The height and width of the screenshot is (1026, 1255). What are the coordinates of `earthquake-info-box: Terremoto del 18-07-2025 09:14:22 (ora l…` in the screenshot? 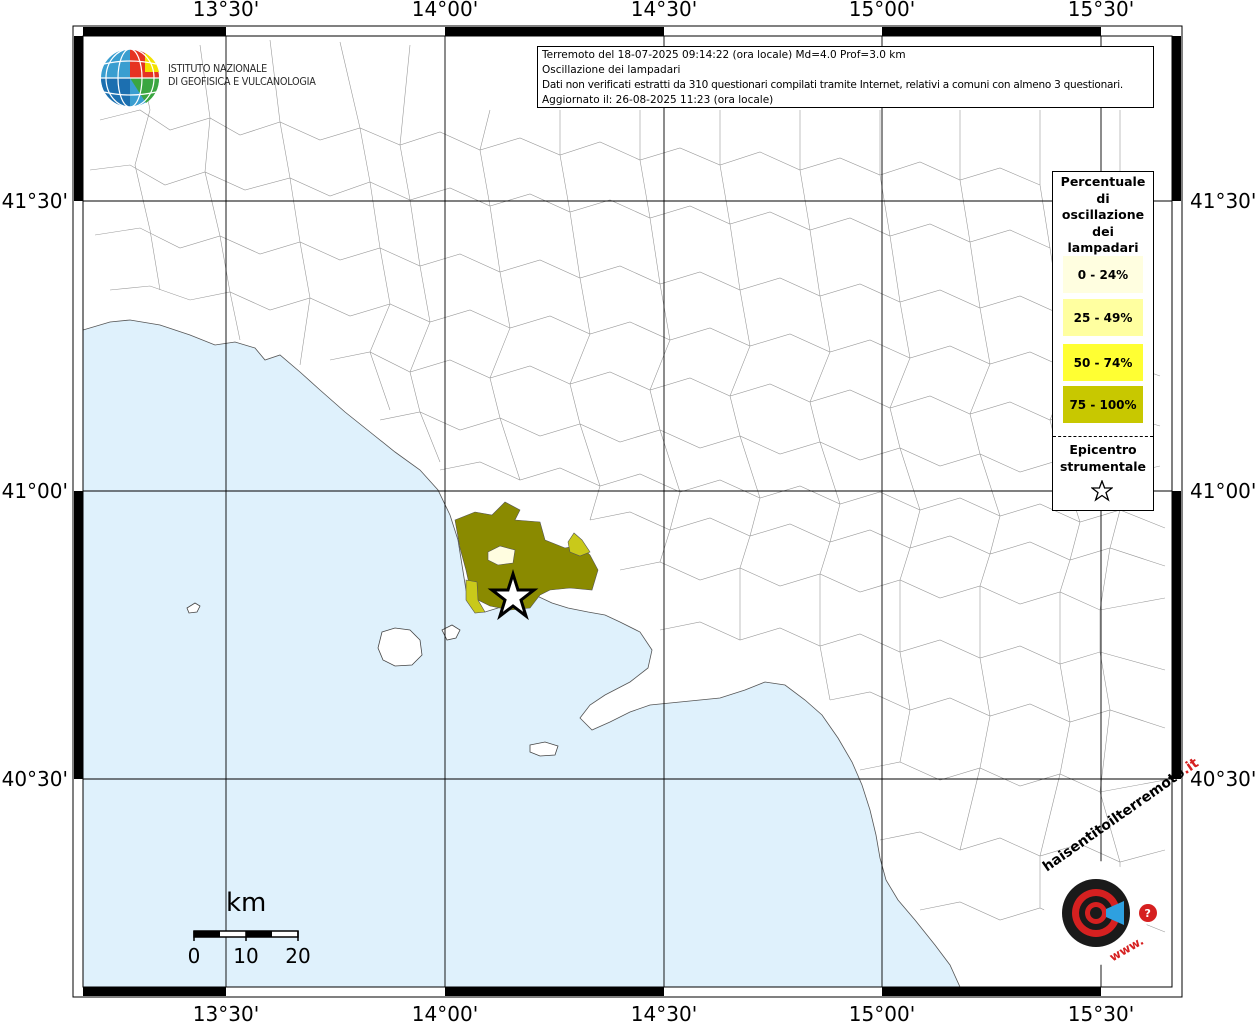 It's located at (845, 77).